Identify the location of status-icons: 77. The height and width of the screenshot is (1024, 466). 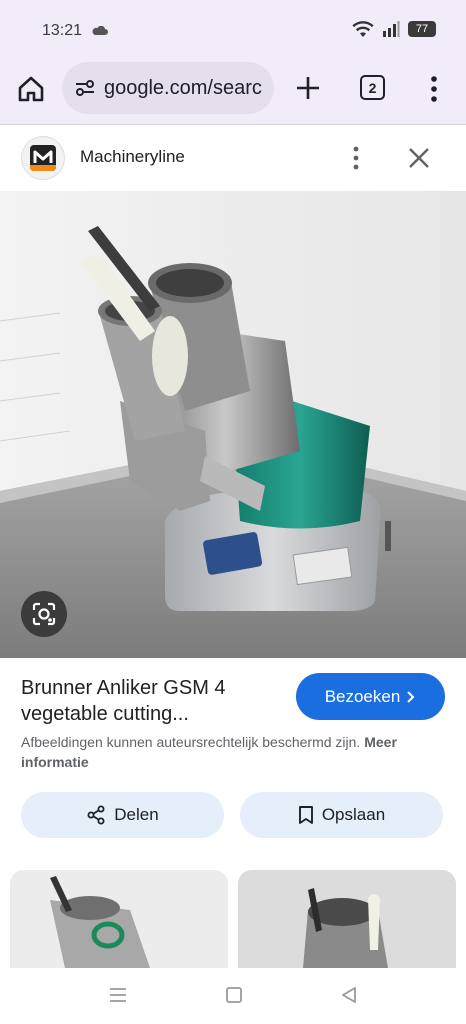
(394, 29).